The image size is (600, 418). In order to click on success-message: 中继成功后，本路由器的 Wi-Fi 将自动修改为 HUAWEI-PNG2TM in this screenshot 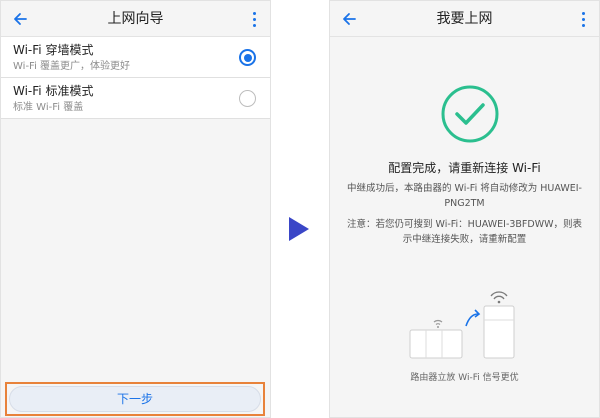, I will do `click(464, 196)`.